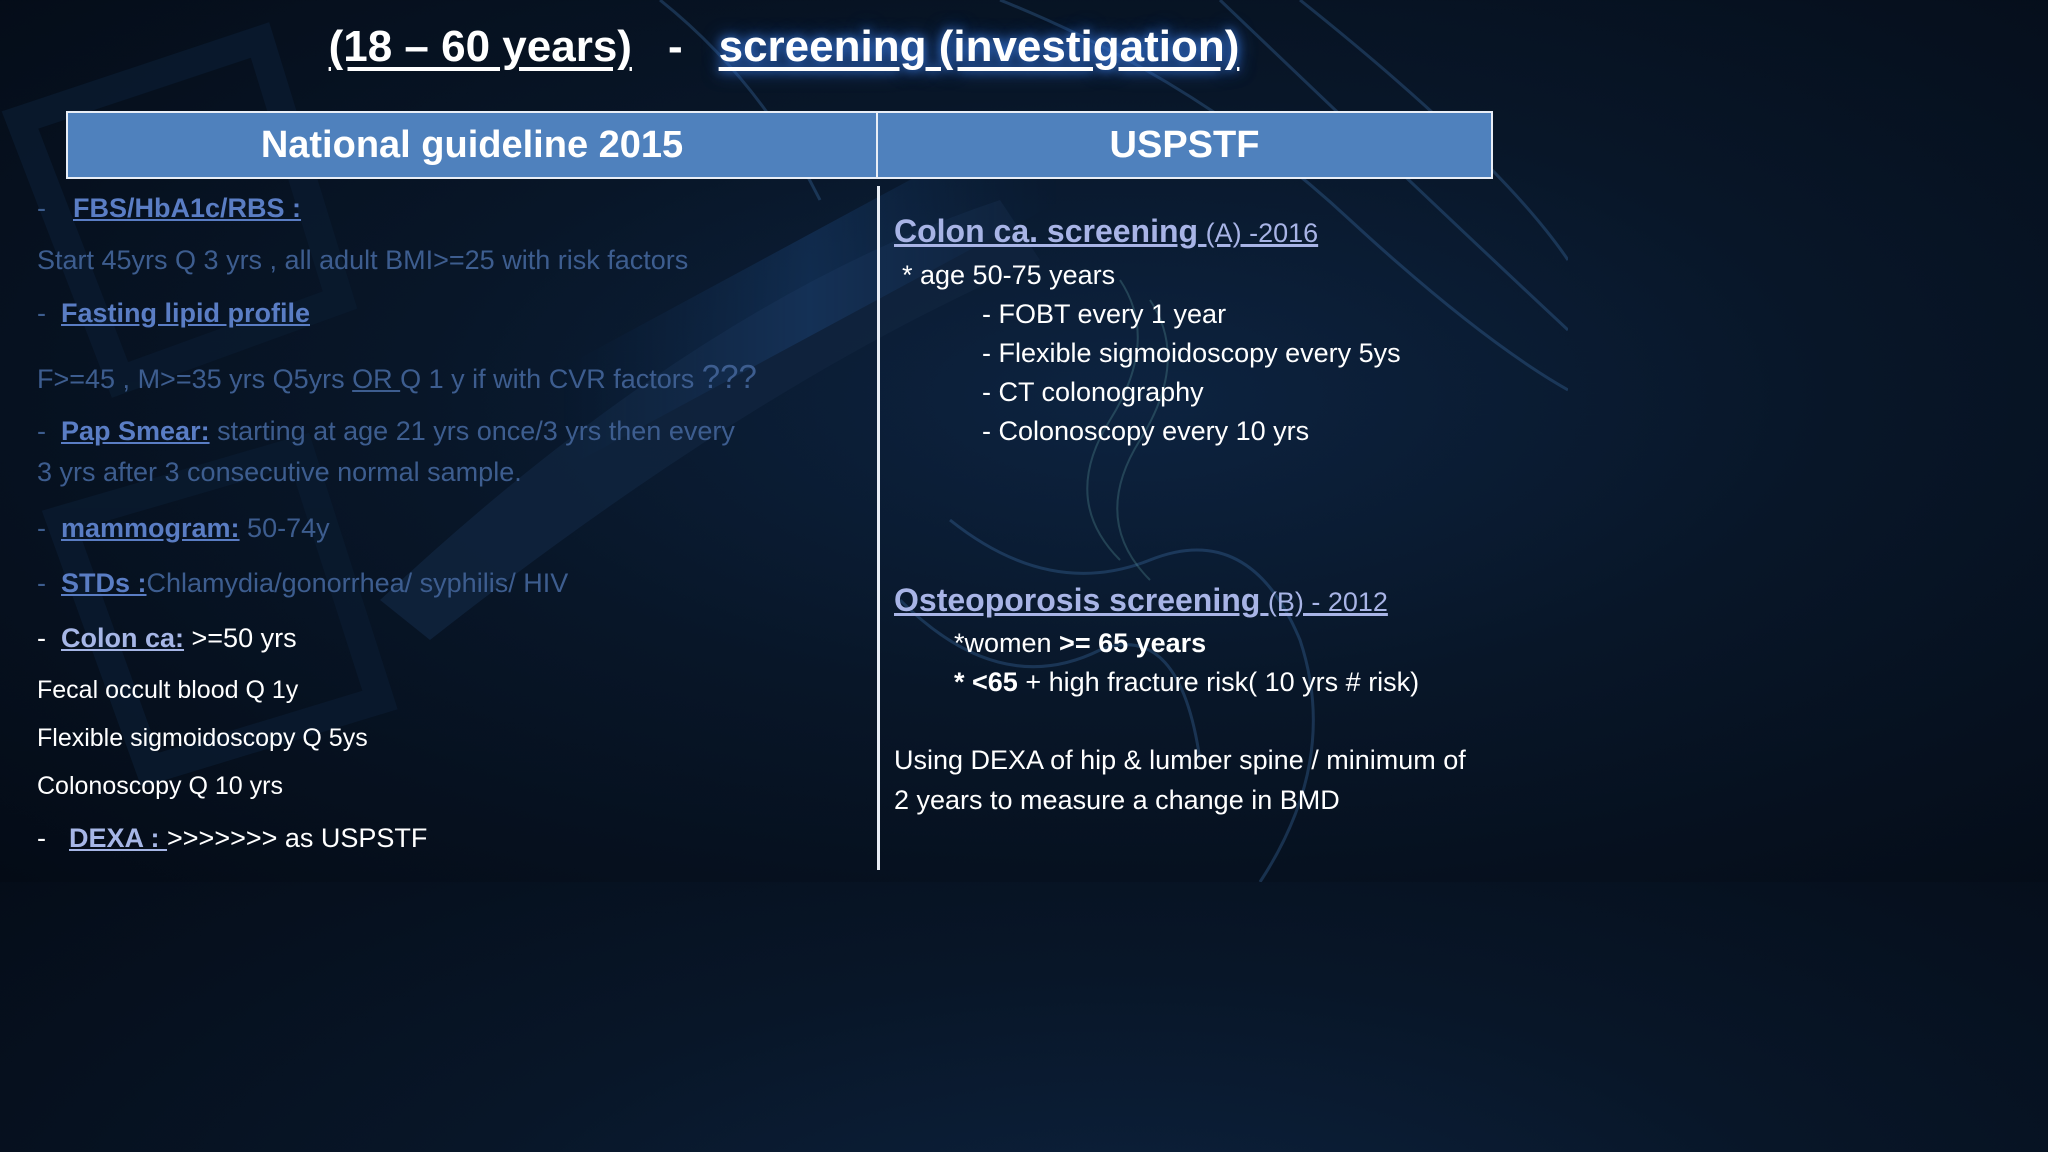 The width and height of the screenshot is (2048, 1152). Describe the element at coordinates (202, 738) in the screenshot. I see `colon-sigmoidoscopy: Flexible sigmoidoscopy Q 5ys` at that location.